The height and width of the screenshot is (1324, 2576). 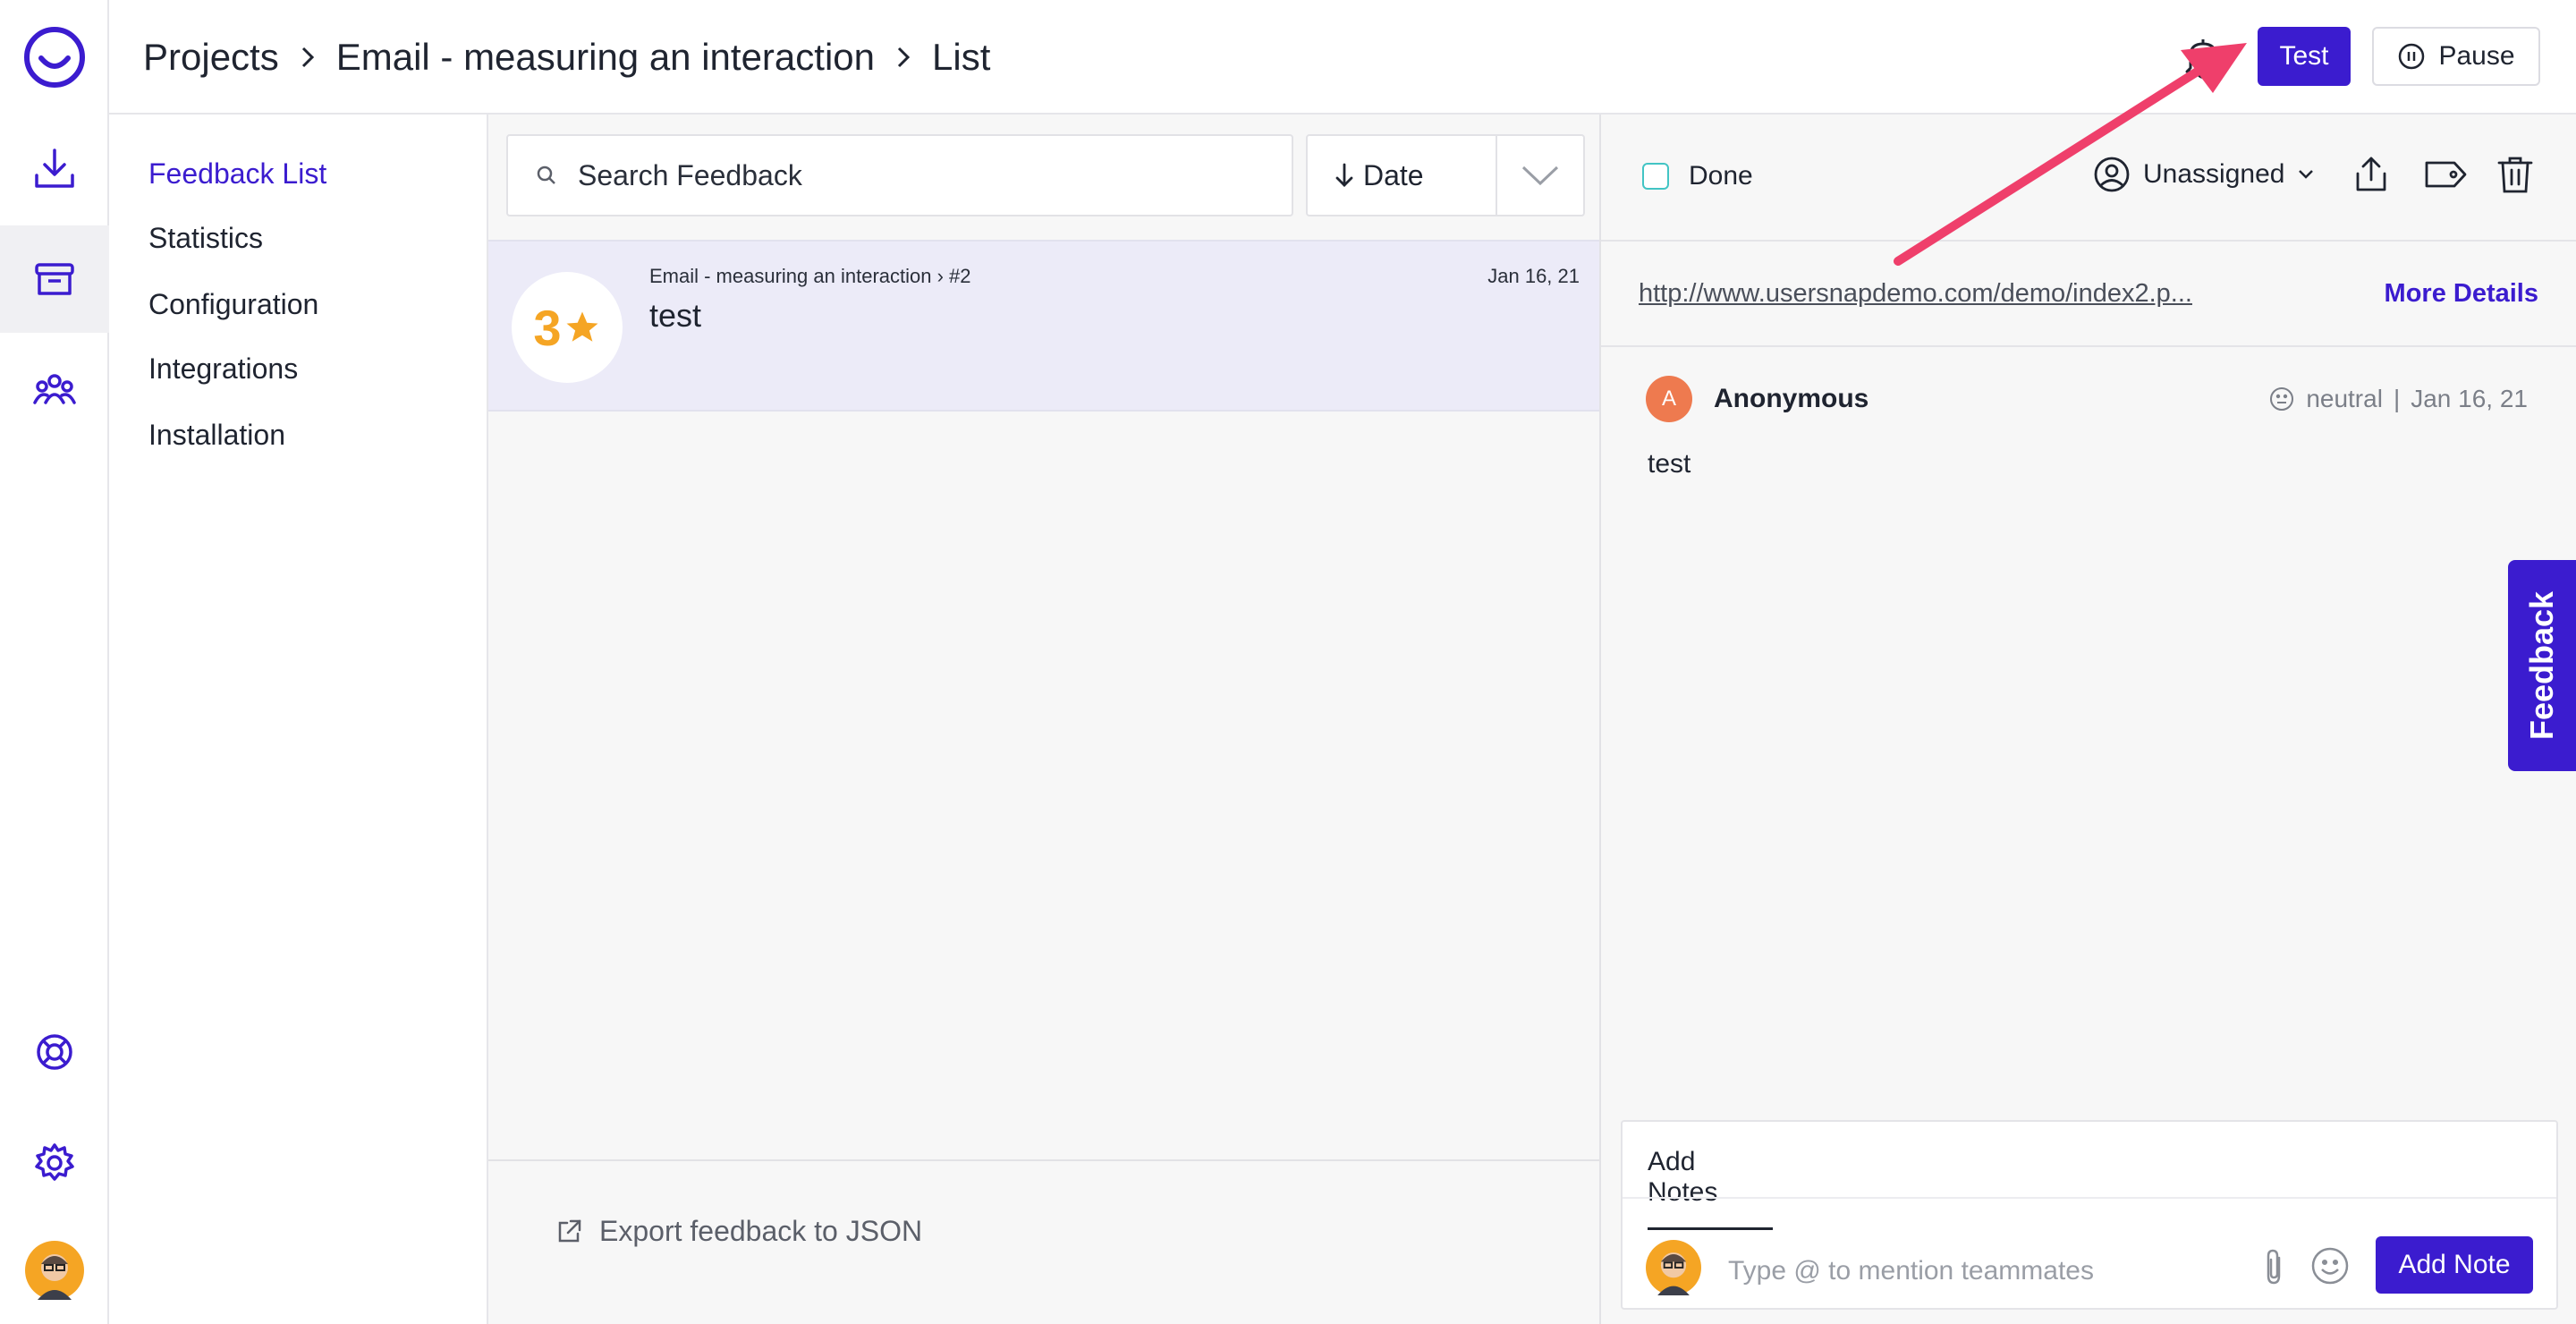 I want to click on star-icon, so click(x=582, y=326).